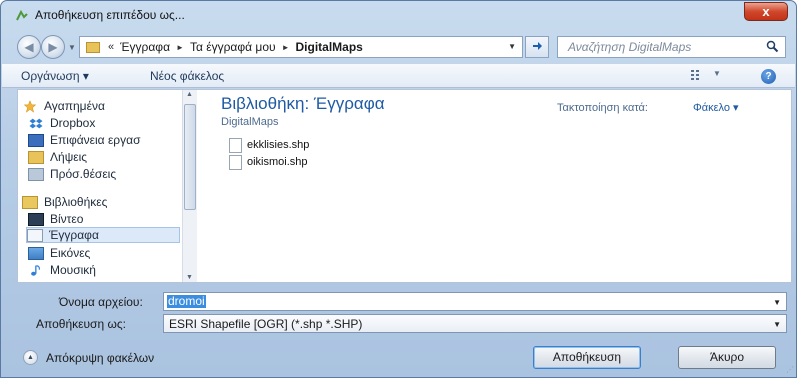  What do you see at coordinates (74, 106) in the screenshot?
I see `nav-favorites-label: Αγαπημένα` at bounding box center [74, 106].